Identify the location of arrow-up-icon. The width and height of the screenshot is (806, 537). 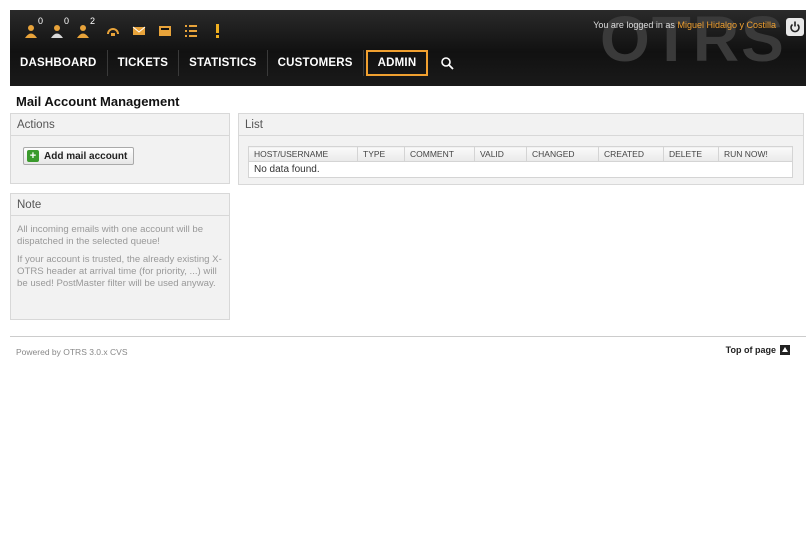
(785, 350).